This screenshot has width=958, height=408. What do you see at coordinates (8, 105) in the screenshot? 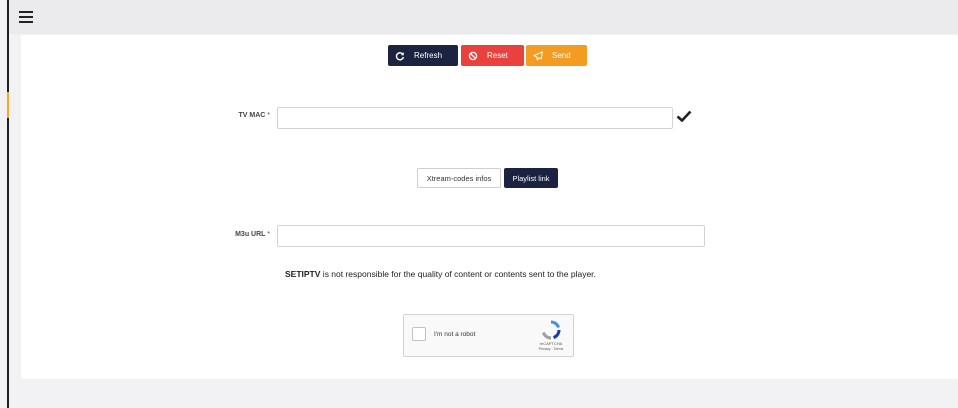
I see `left-accent-marker` at bounding box center [8, 105].